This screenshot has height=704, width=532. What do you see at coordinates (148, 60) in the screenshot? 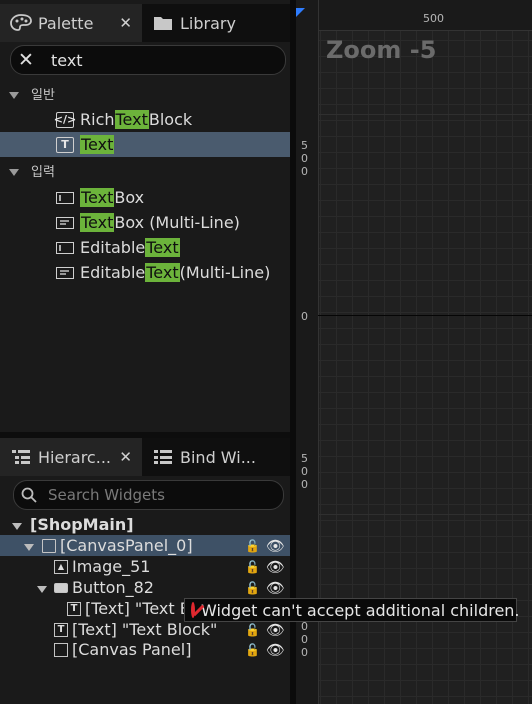
I see `palette-search-input: ✕ text` at bounding box center [148, 60].